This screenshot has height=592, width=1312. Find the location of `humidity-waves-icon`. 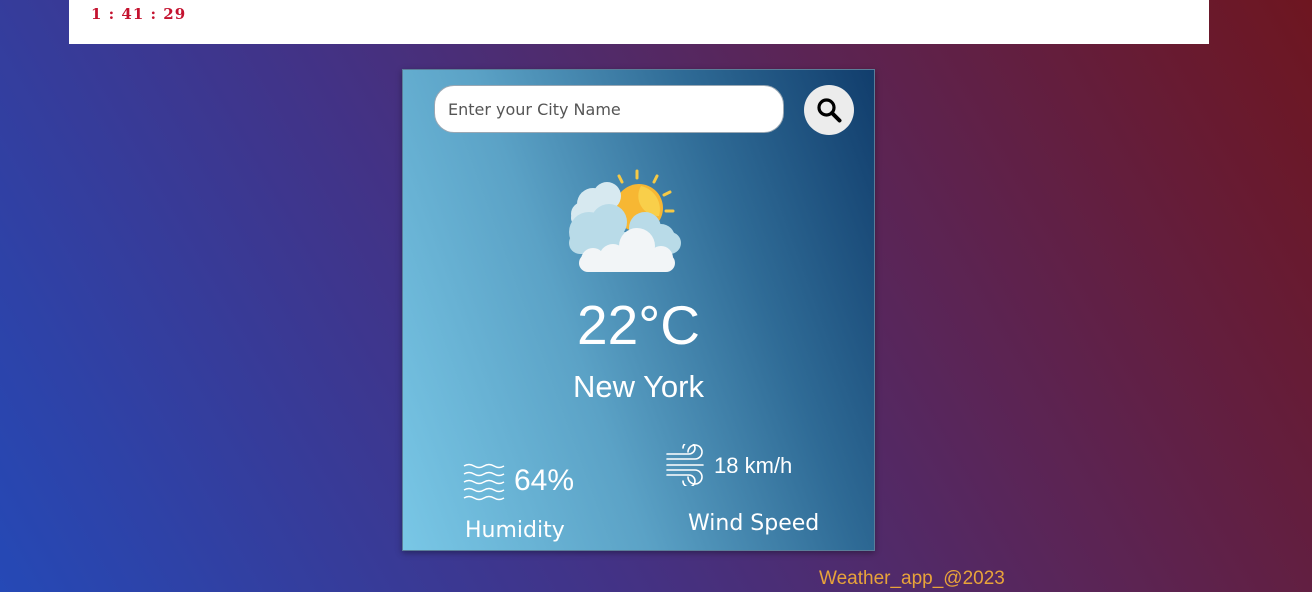

humidity-waves-icon is located at coordinates (484, 482).